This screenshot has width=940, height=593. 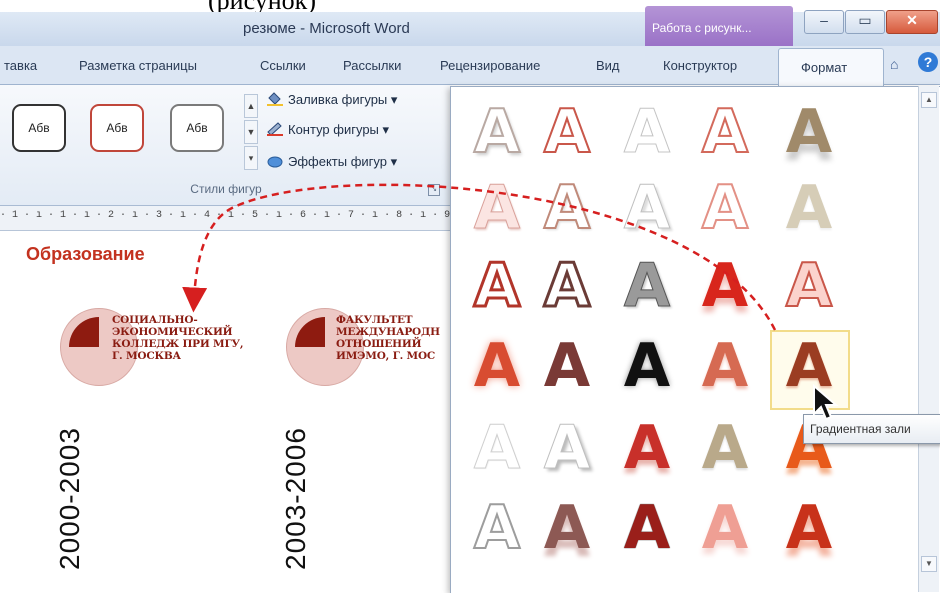 I want to click on maximize-icon: ▭, so click(x=865, y=20).